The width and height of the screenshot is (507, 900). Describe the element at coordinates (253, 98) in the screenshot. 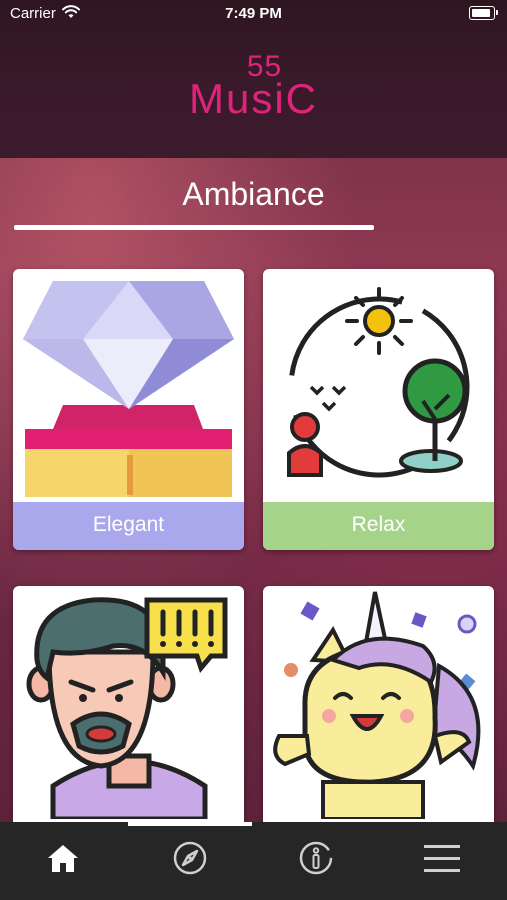

I see `logo-text: MusiC` at that location.